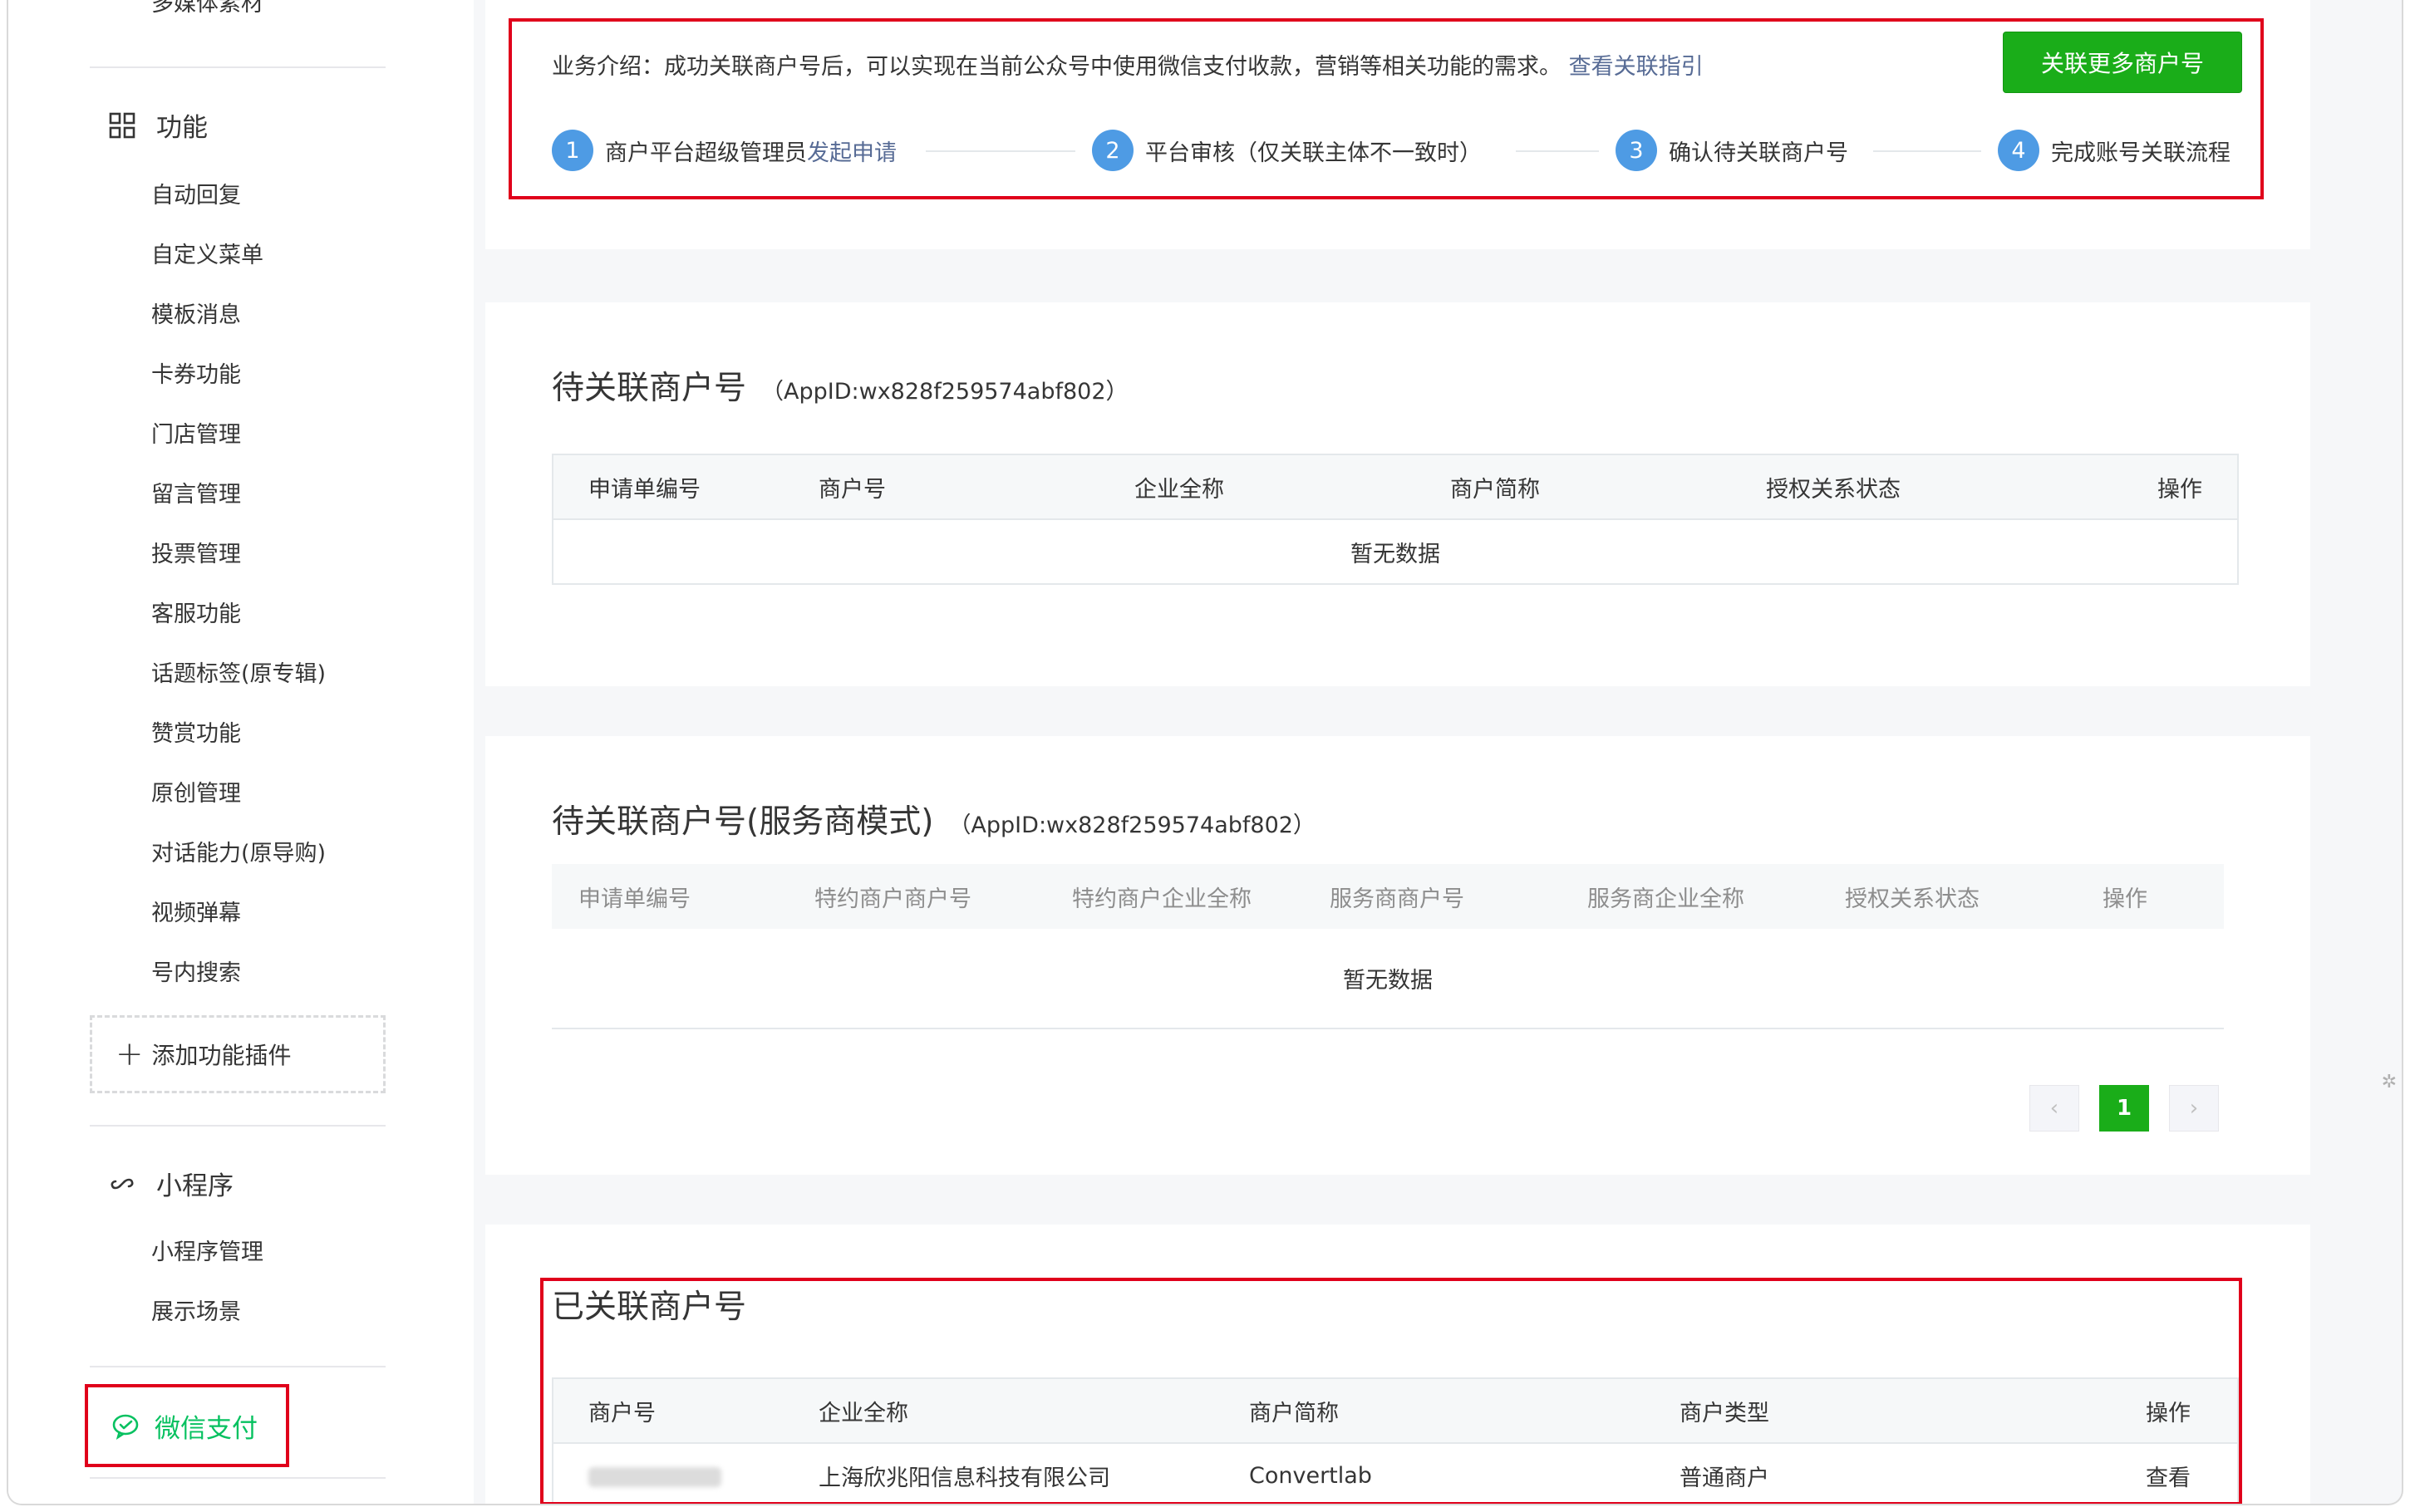 The image size is (2410, 1512). I want to click on table-header-row: 商户号 企业全称 商户简称 商户类型 操作, so click(1395, 1411).